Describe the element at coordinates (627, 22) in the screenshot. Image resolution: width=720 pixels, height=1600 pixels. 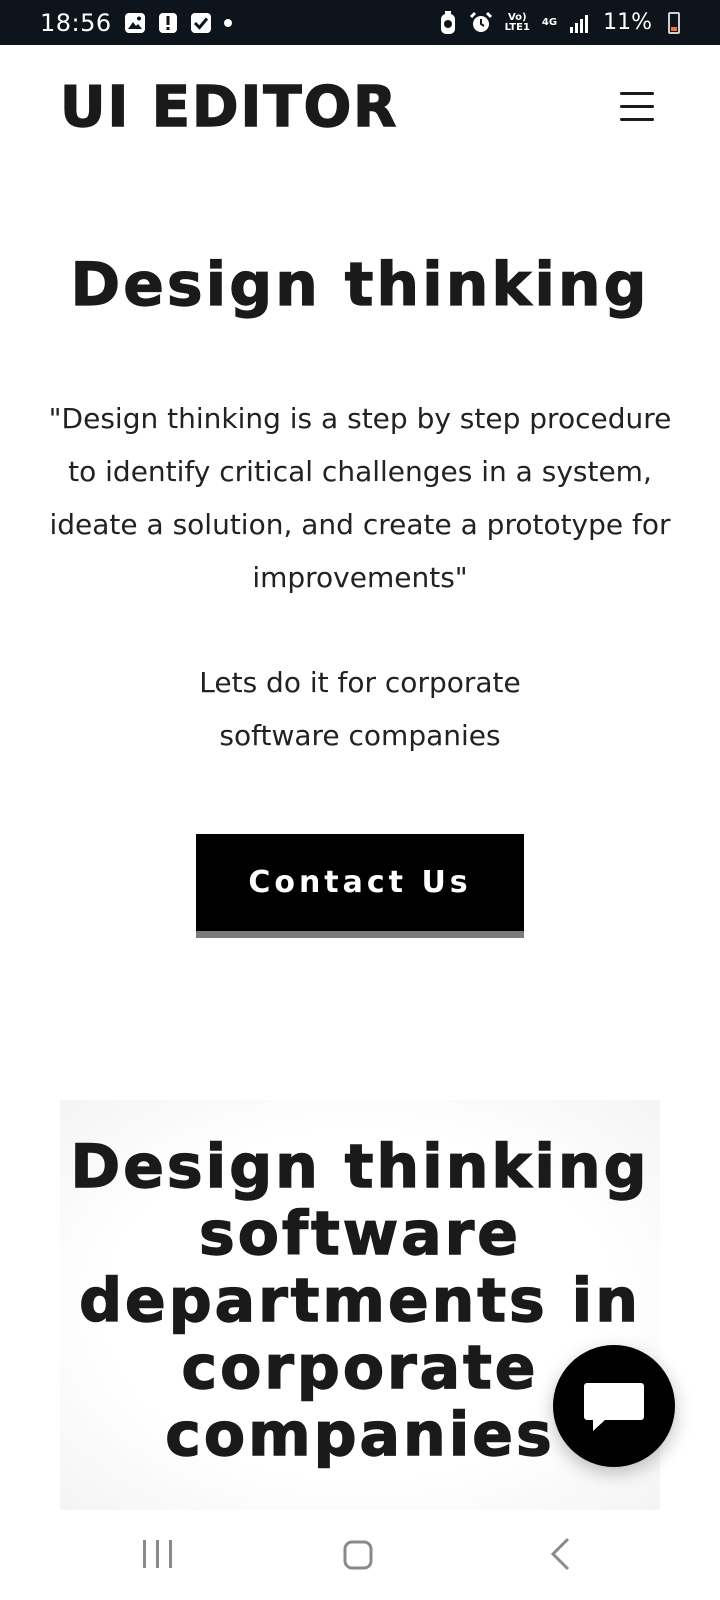
I see `battery-percent: 11%` at that location.